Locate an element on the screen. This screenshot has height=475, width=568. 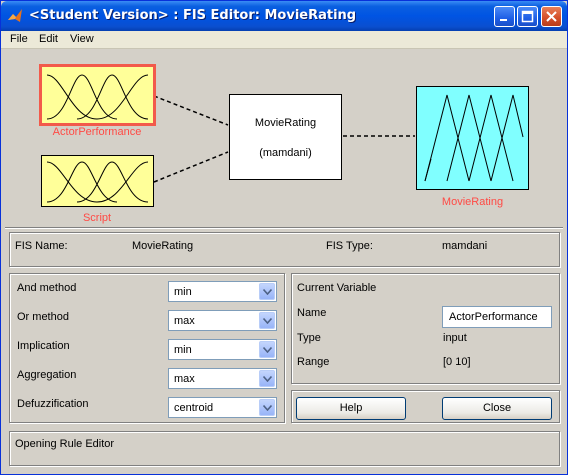
triangular-membership-icon is located at coordinates (474, 138).